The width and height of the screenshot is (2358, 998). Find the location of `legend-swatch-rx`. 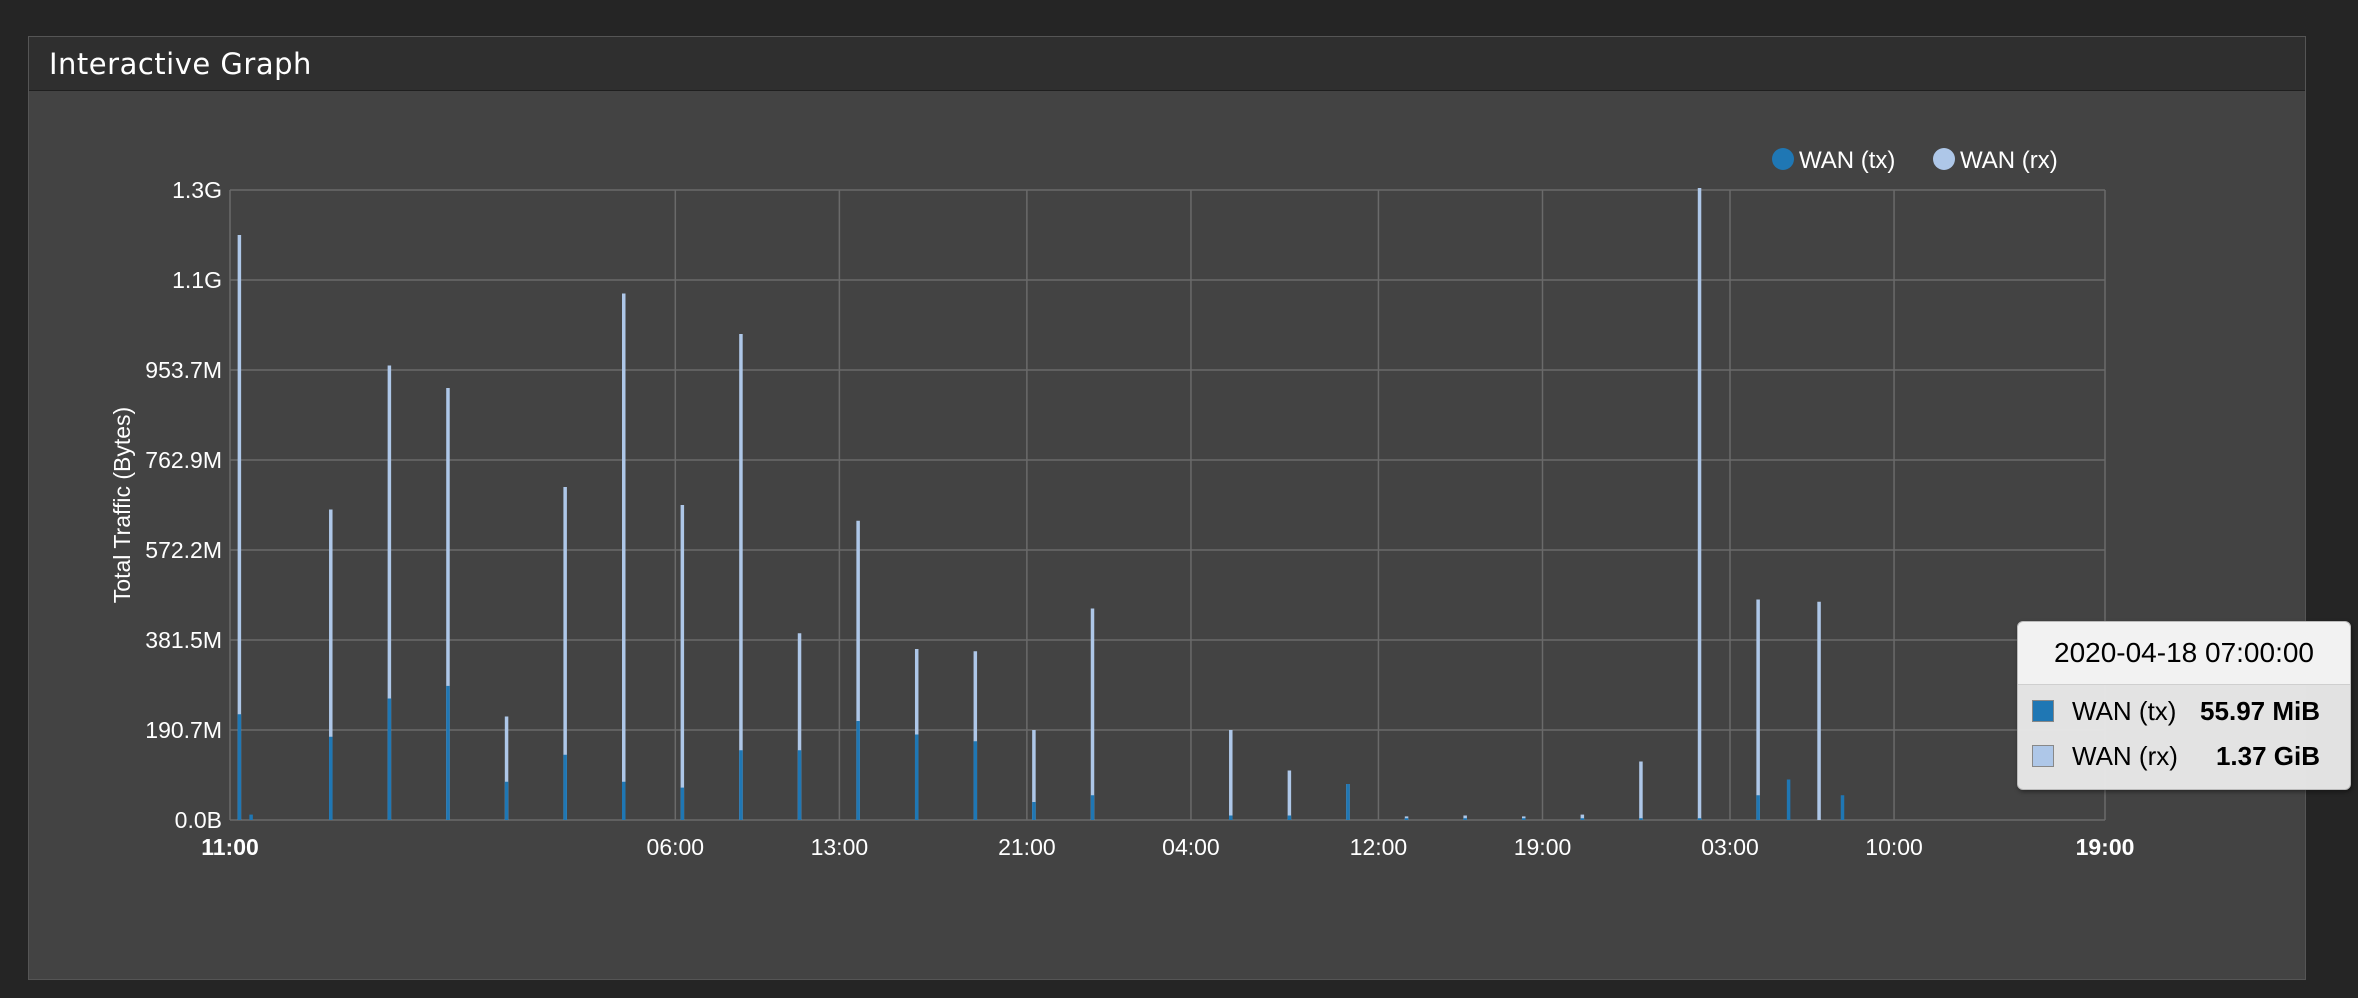

legend-swatch-rx is located at coordinates (1944, 159).